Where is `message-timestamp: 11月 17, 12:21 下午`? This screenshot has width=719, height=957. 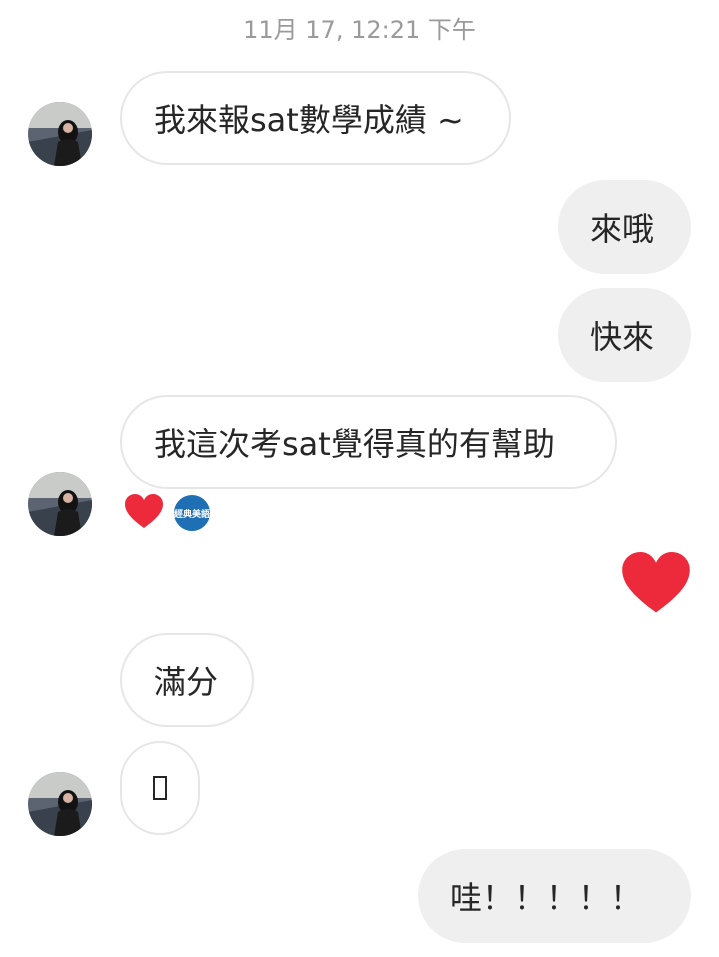 message-timestamp: 11月 17, 12:21 下午 is located at coordinates (359, 30).